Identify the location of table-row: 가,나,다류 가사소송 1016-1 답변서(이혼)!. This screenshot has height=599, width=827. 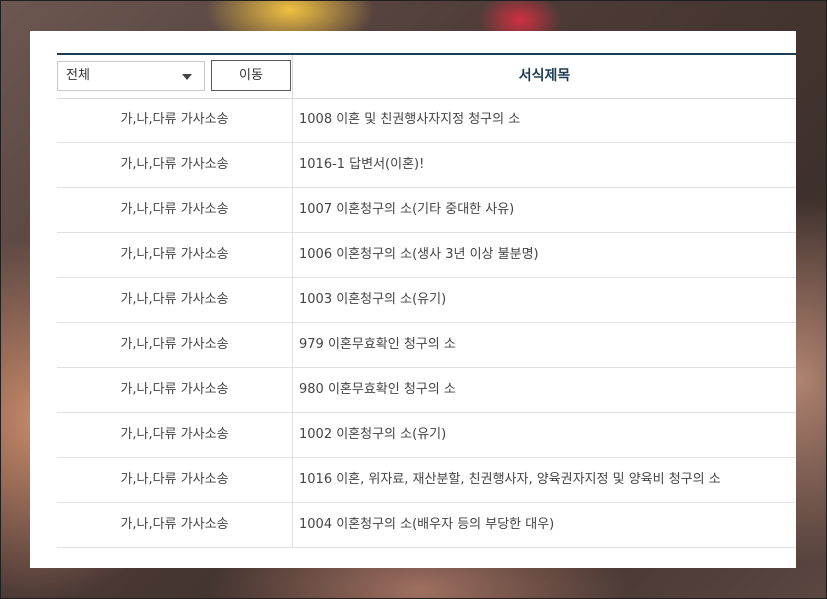
(426, 165).